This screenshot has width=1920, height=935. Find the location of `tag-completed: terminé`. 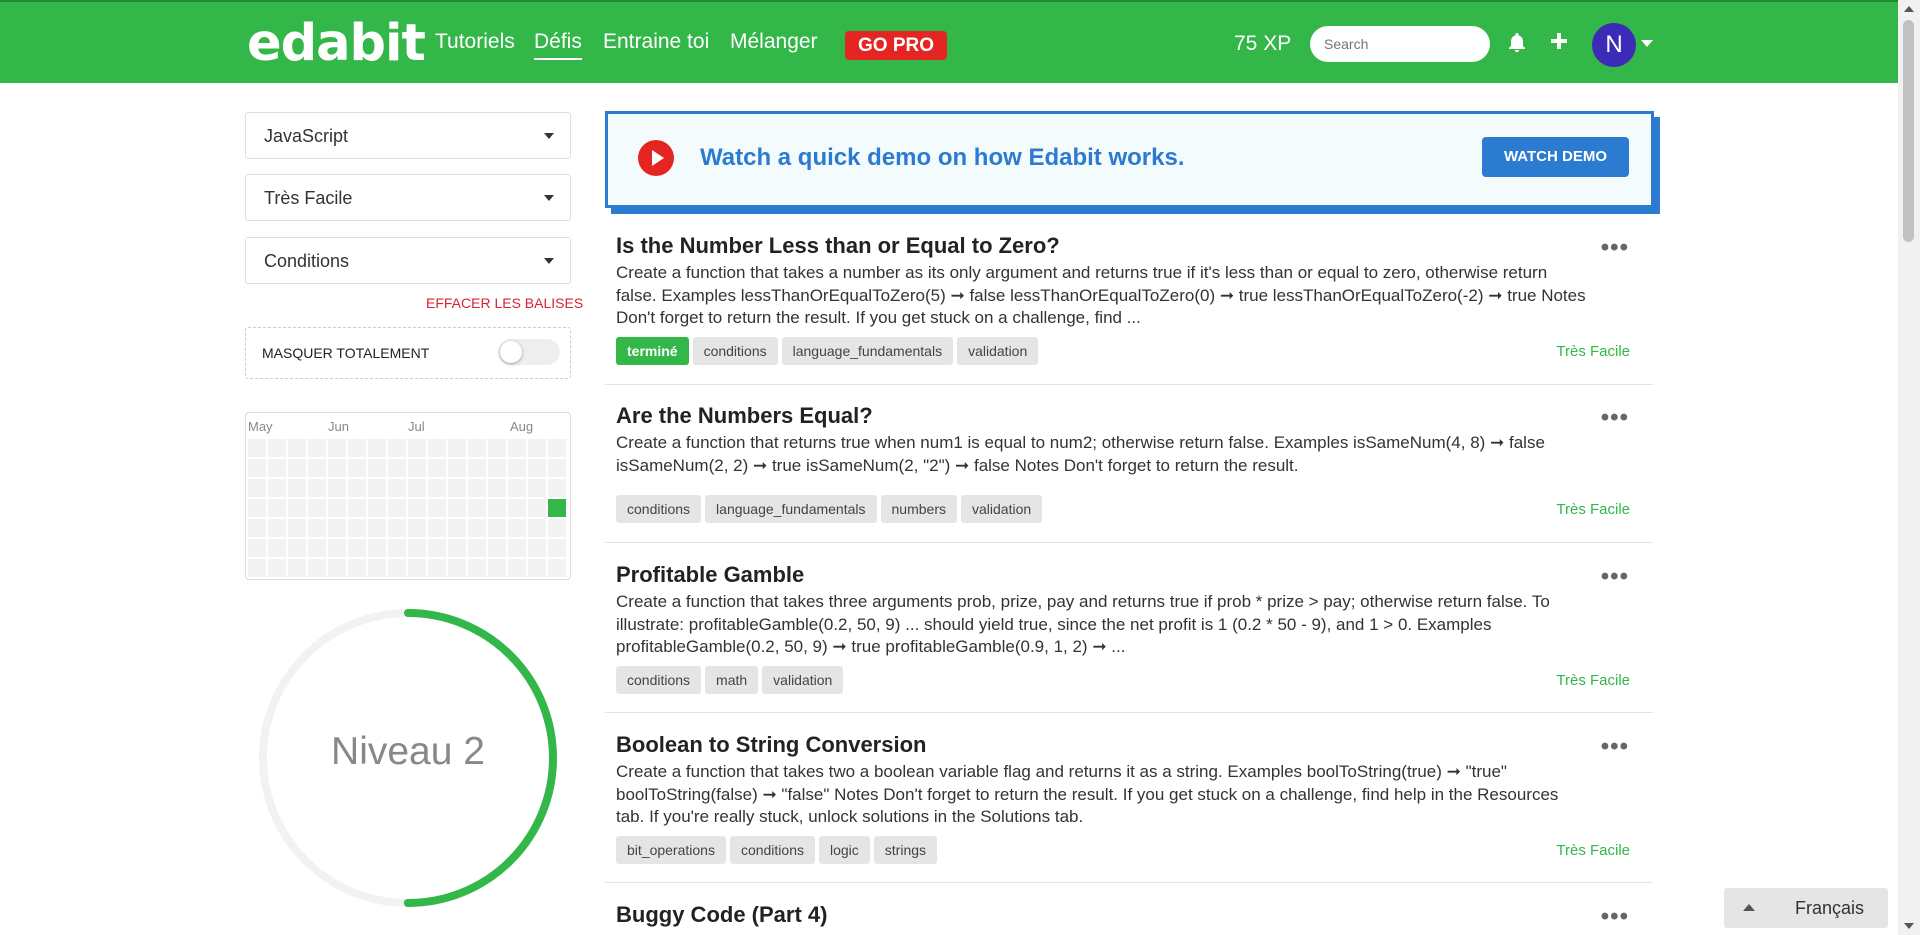

tag-completed: terminé is located at coordinates (652, 351).